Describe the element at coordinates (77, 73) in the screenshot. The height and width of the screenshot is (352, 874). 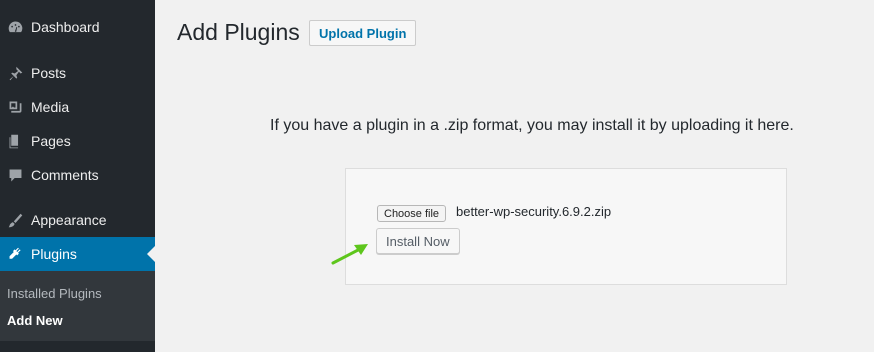
I see `menu-item-posts: Posts` at that location.